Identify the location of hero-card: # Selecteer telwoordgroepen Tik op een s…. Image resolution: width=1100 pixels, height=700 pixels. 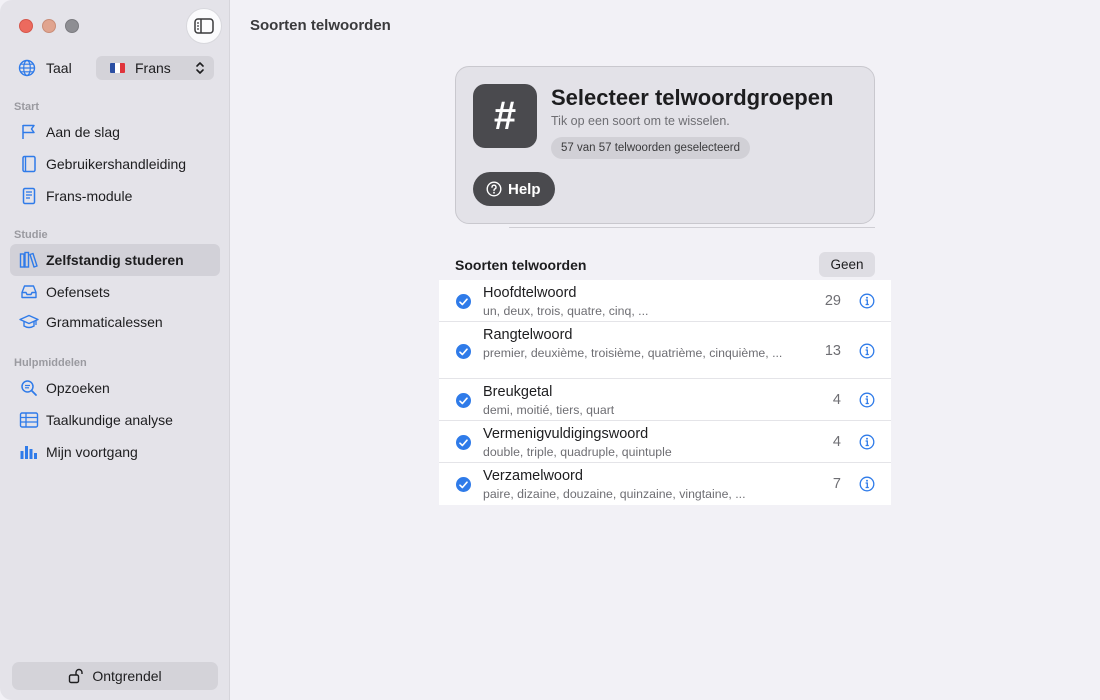
(665, 145).